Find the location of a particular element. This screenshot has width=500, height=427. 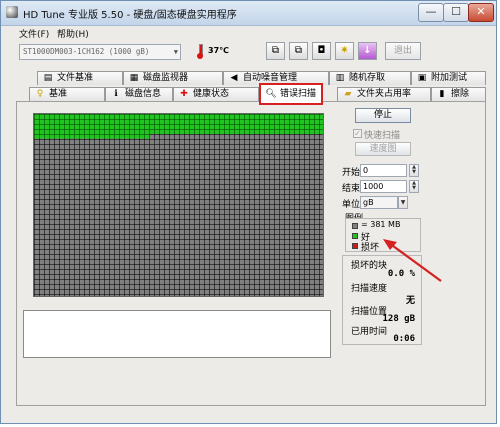

bulb-icon: ♀ is located at coordinates (40, 94).